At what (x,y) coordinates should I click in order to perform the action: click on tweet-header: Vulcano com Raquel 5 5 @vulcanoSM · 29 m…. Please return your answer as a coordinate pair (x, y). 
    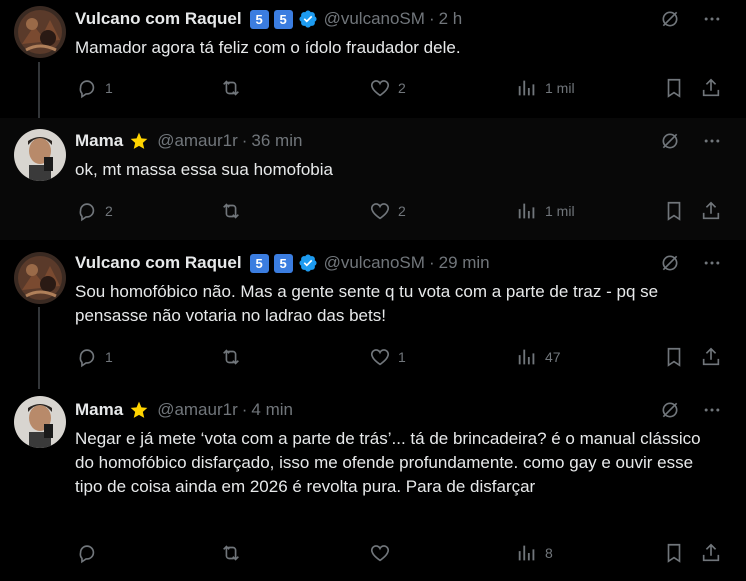
    Looking at the image, I should click on (282, 263).